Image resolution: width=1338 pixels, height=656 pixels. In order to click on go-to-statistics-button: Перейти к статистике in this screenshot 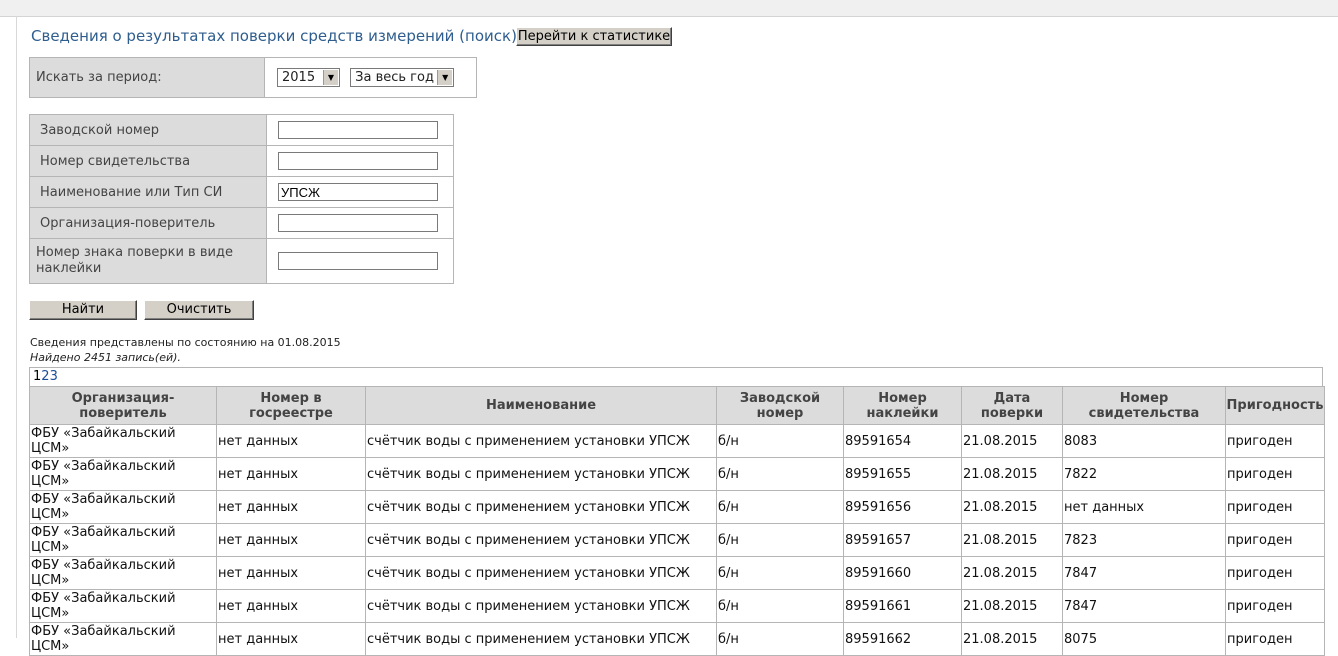, I will do `click(594, 36)`.